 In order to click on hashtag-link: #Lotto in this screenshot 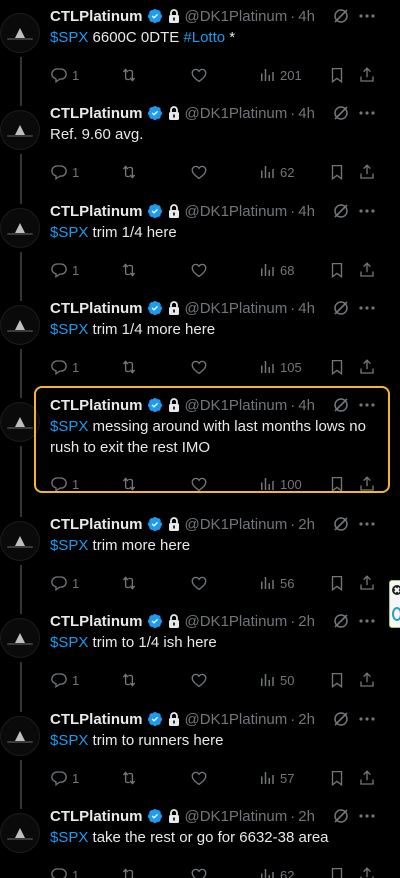, I will do `click(204, 37)`.